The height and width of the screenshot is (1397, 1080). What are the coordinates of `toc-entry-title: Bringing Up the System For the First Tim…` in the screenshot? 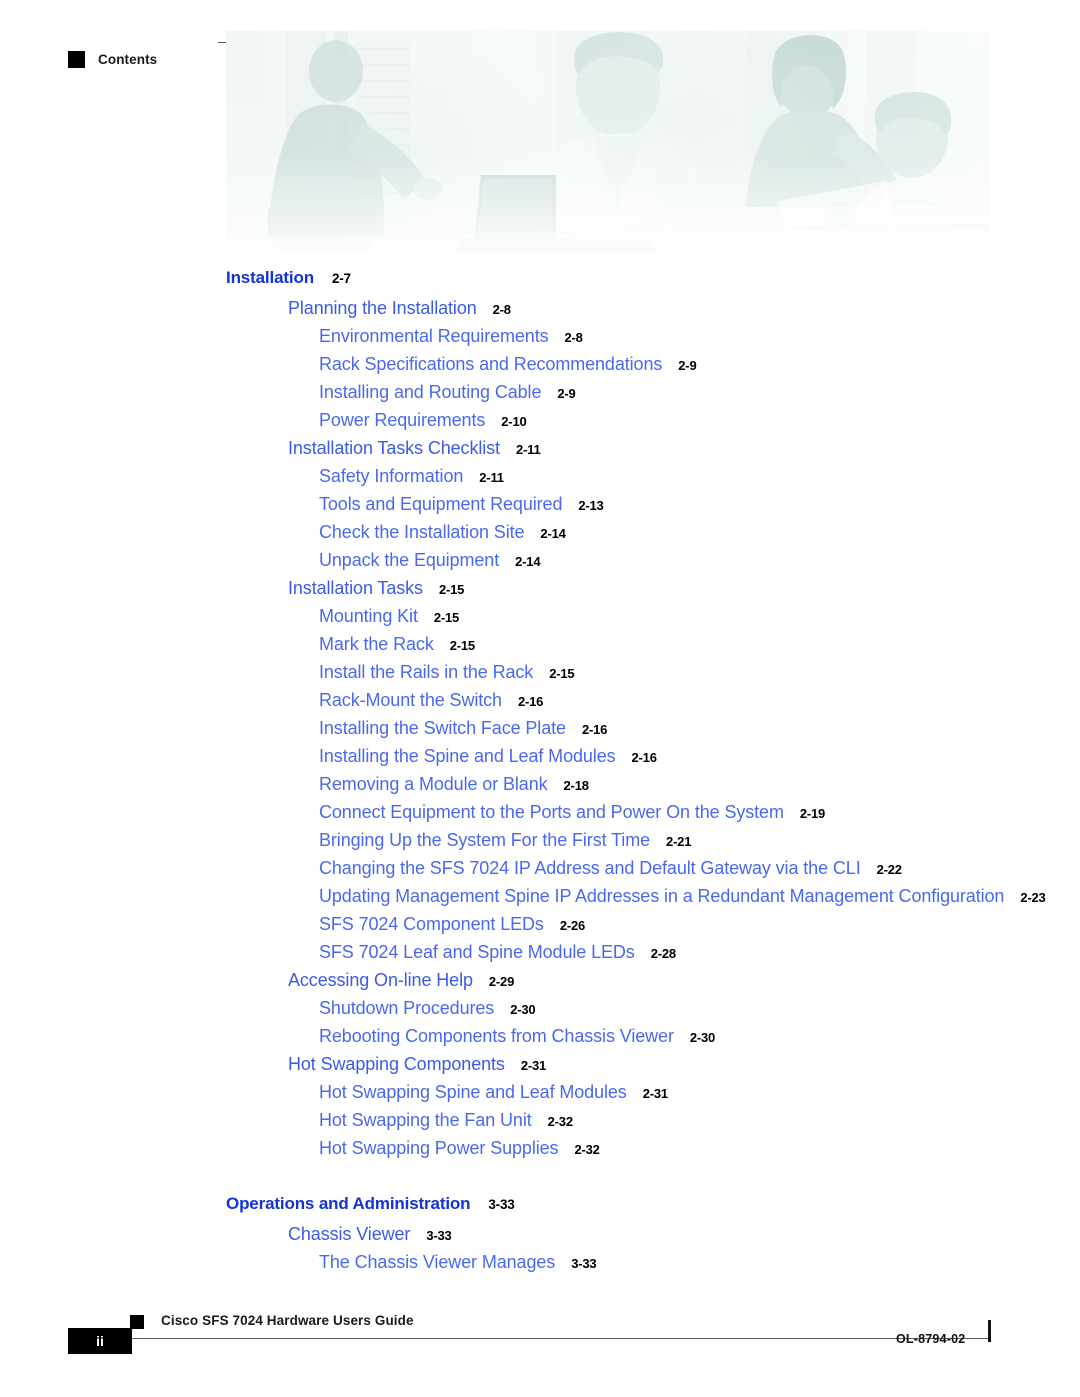 It's located at (484, 840).